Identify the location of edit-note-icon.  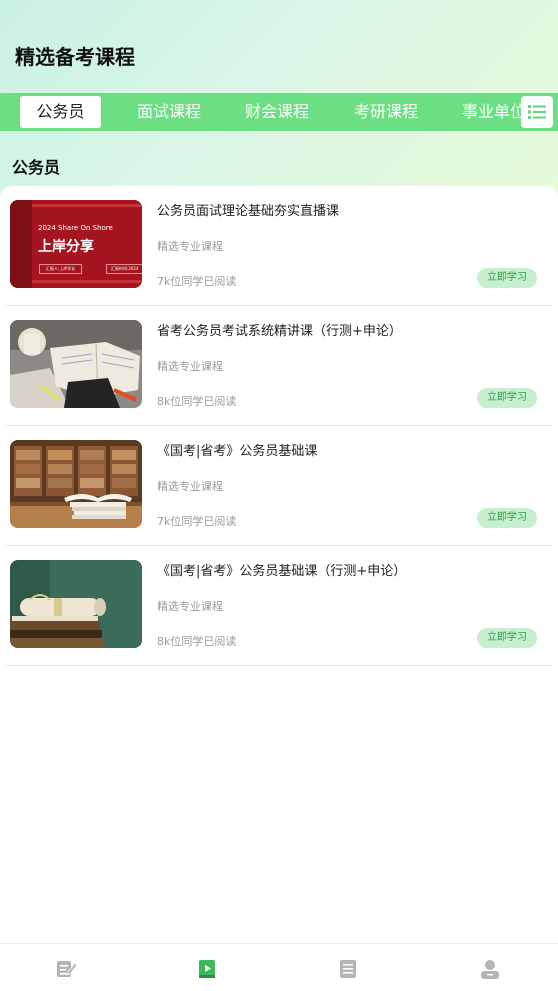
(67, 969).